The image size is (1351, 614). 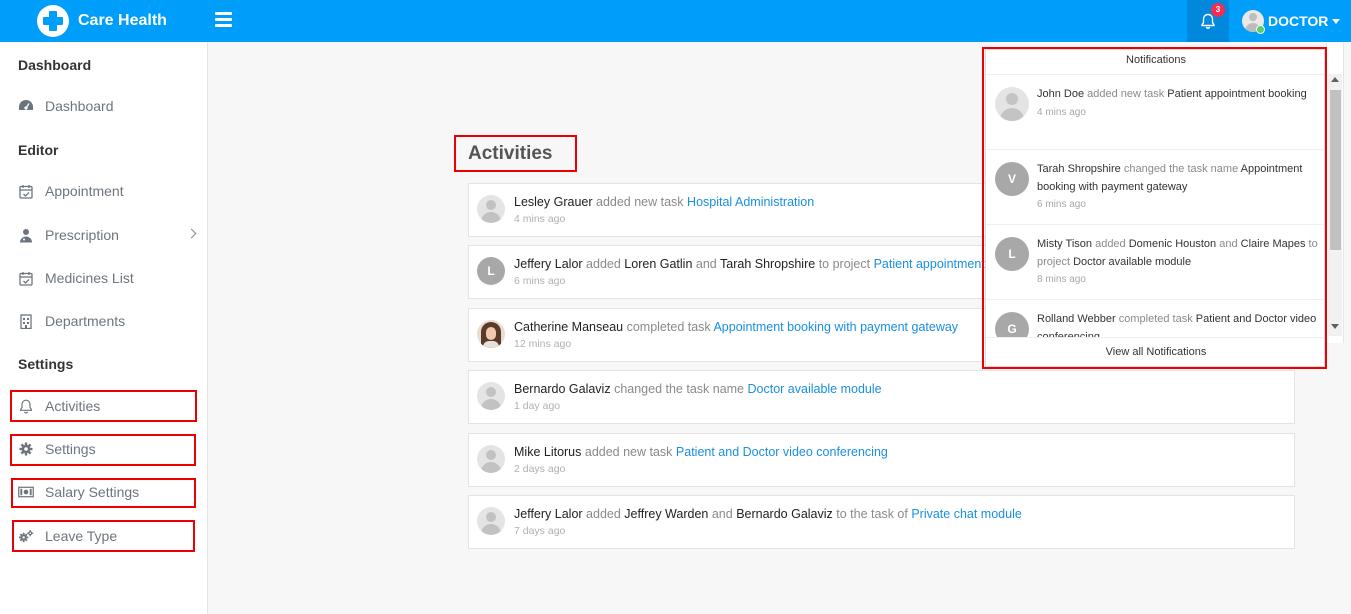 I want to click on sidebar-section-dashboard: Dashboard, so click(x=55, y=65).